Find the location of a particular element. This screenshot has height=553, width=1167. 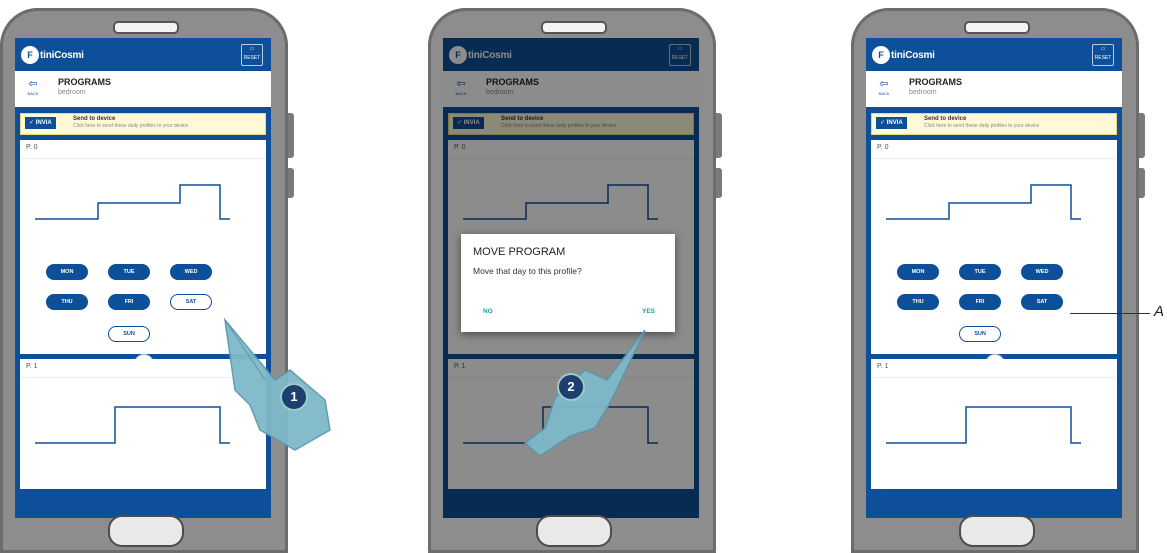

step-1-badge: 1 is located at coordinates (294, 397).